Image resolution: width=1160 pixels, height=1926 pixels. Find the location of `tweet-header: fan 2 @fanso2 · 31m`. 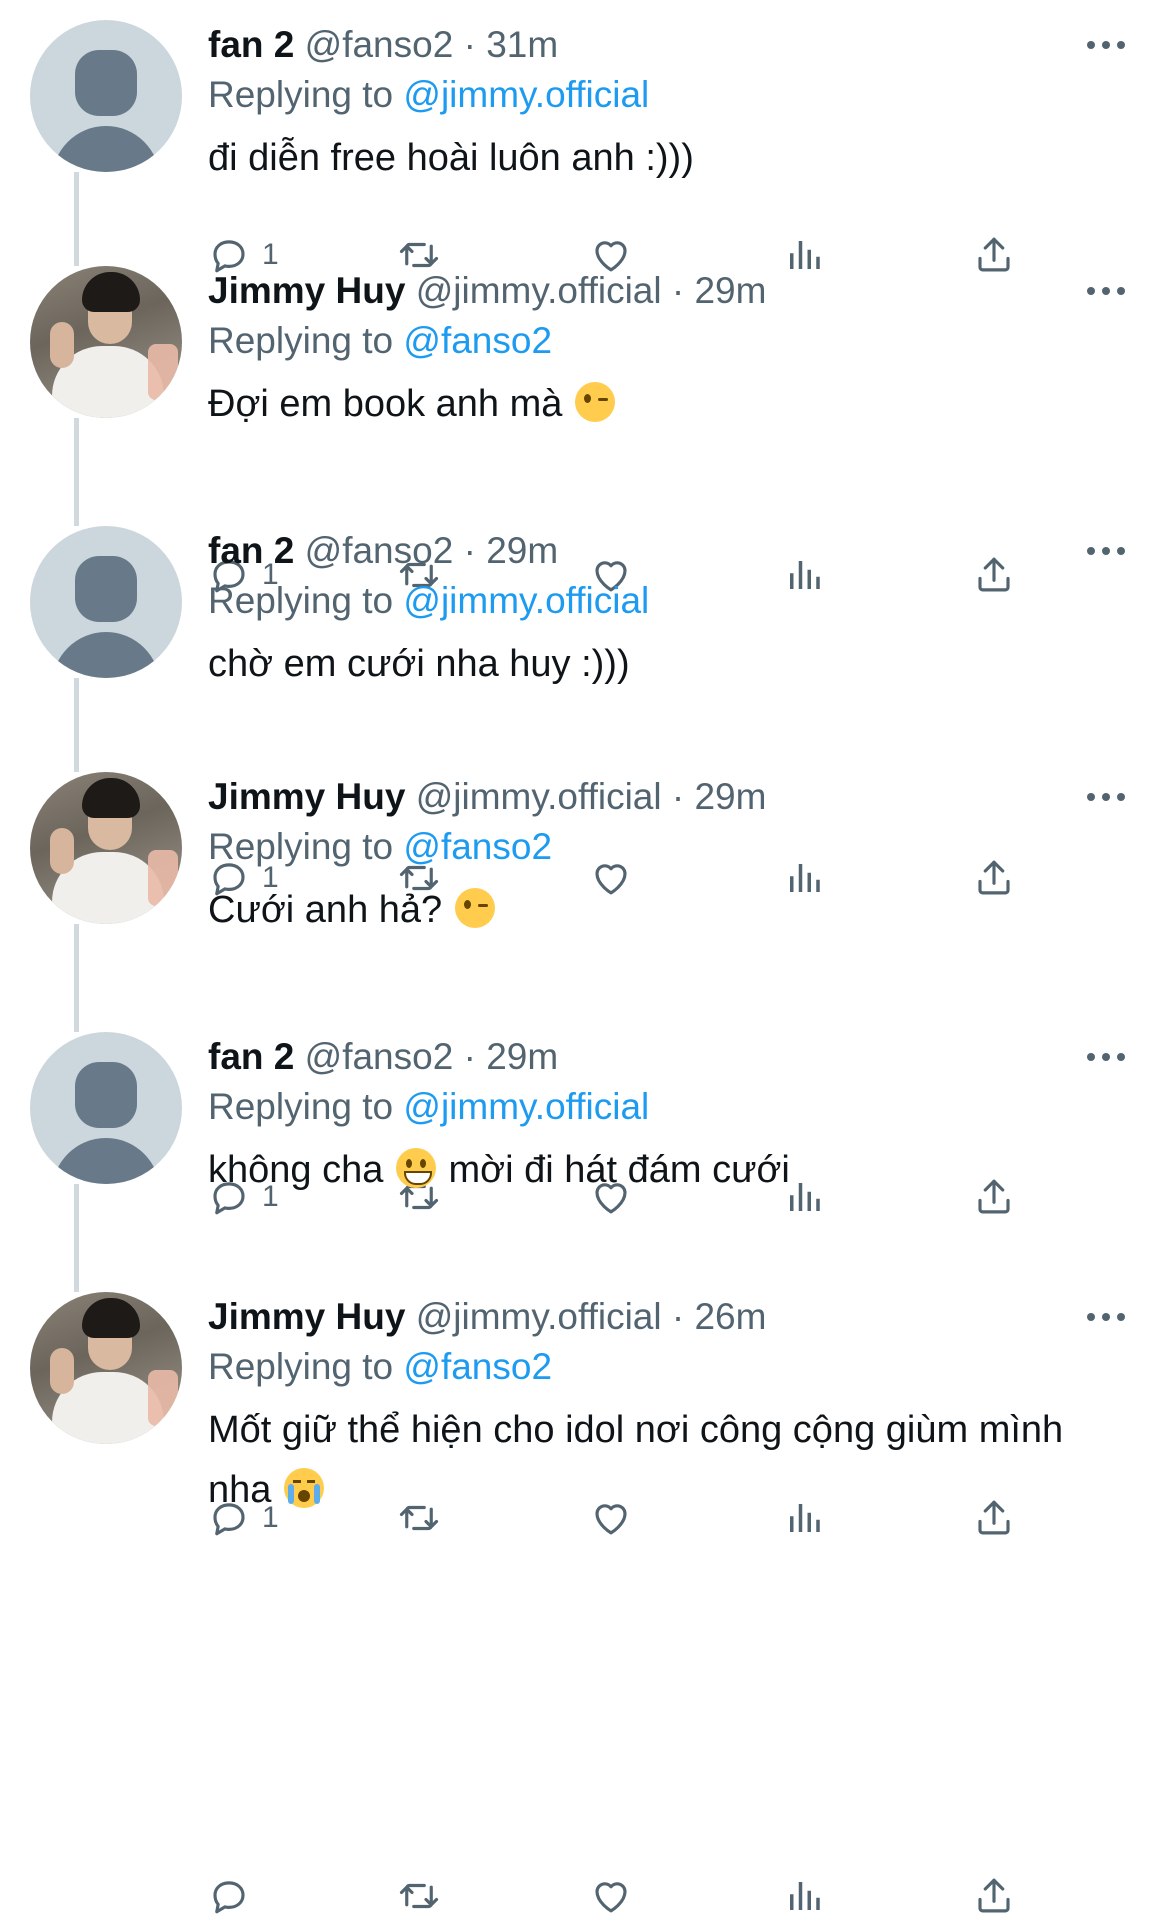

tweet-header: fan 2 @fanso2 · 31m is located at coordinates (658, 45).